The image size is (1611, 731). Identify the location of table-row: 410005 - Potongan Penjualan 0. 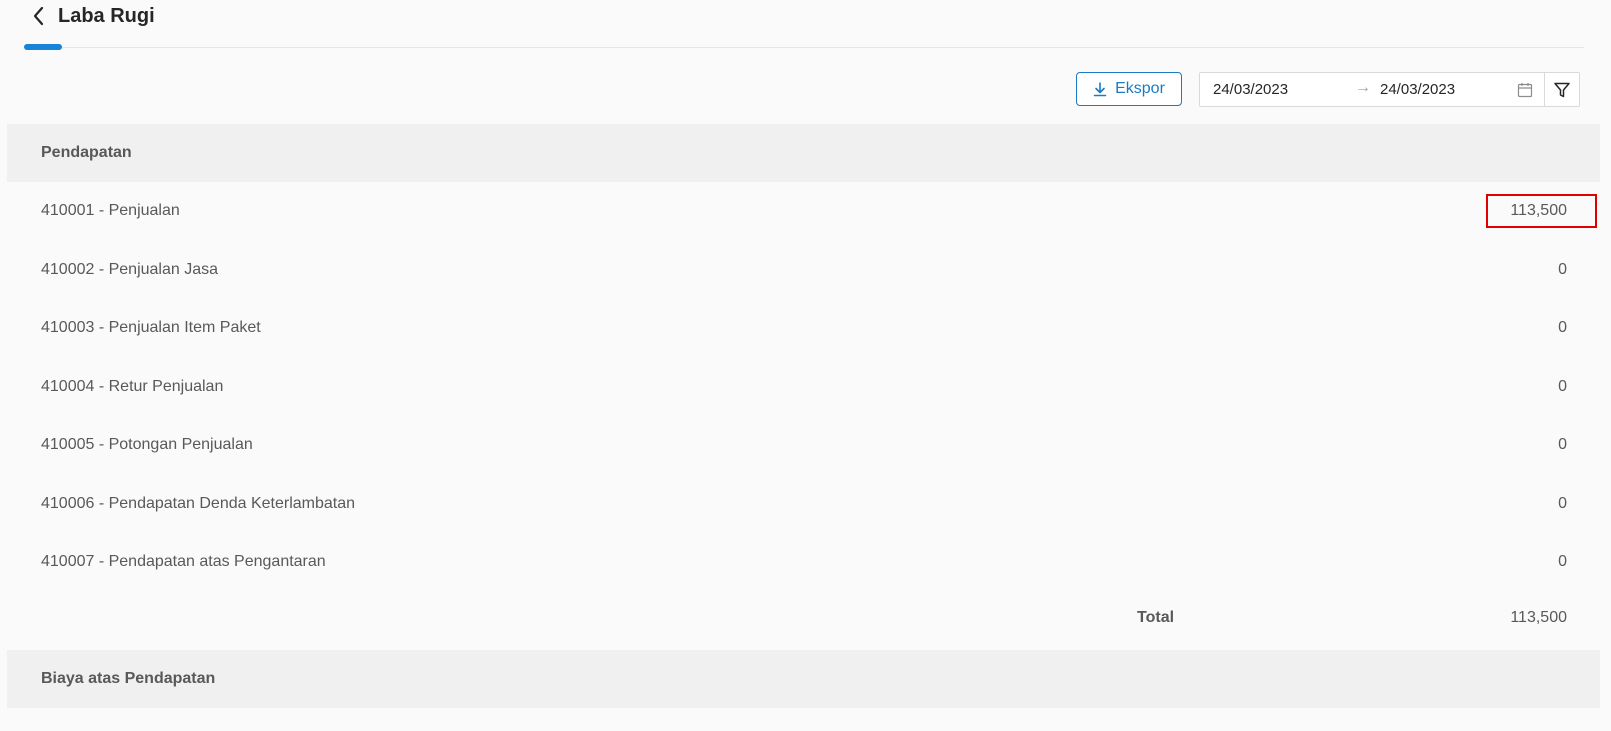
(803, 445).